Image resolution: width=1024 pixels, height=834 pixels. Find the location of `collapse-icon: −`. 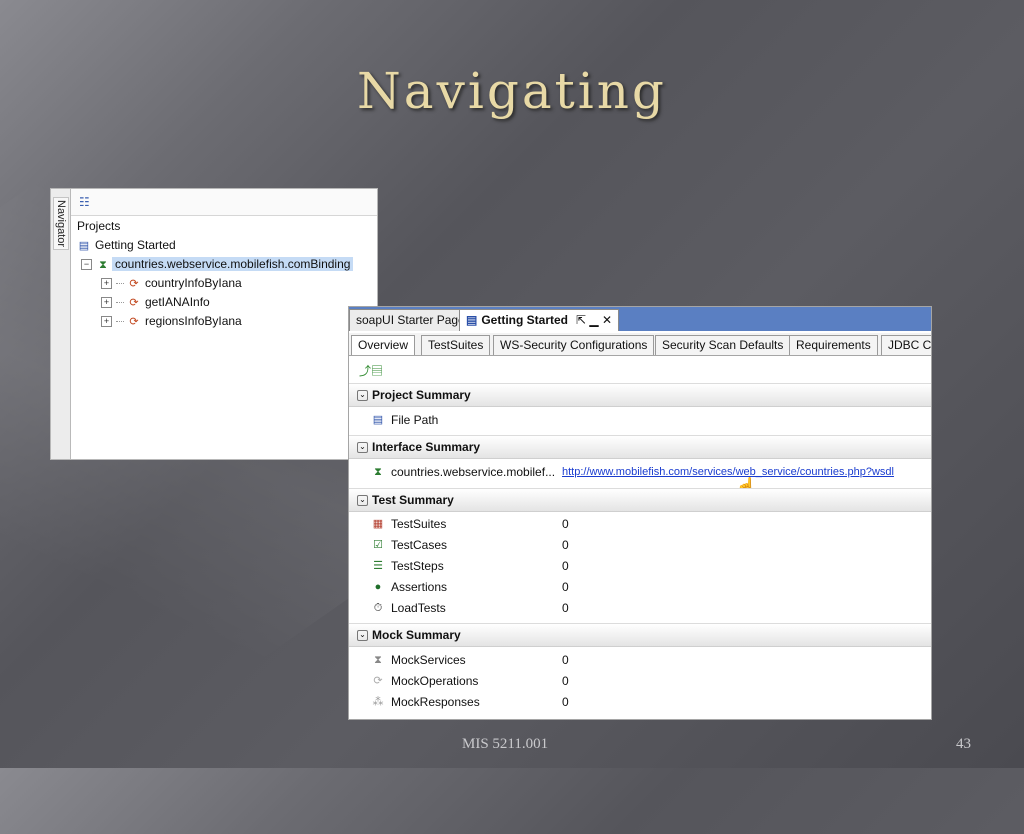

collapse-icon: − is located at coordinates (86, 265).